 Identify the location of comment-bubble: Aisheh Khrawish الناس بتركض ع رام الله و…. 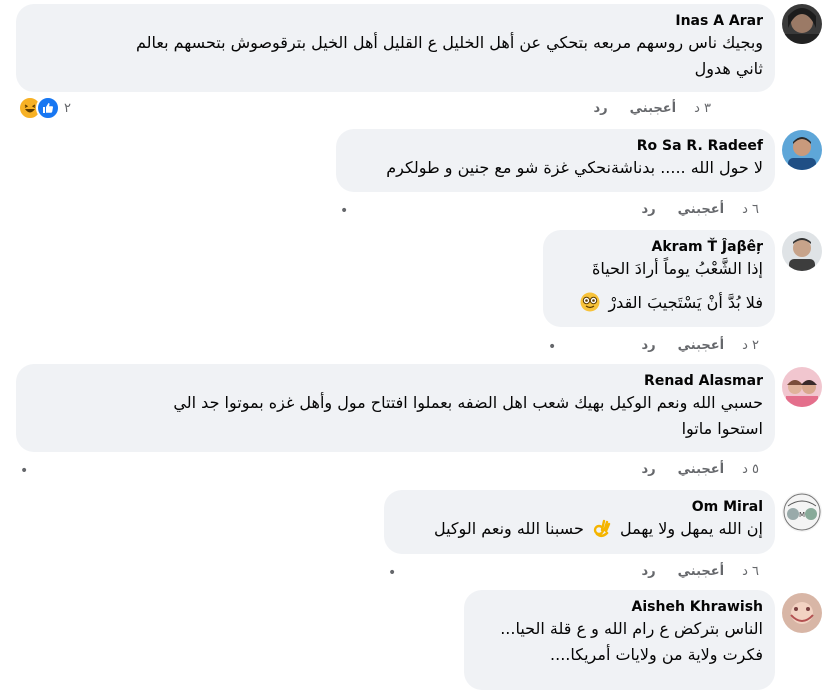
(619, 640).